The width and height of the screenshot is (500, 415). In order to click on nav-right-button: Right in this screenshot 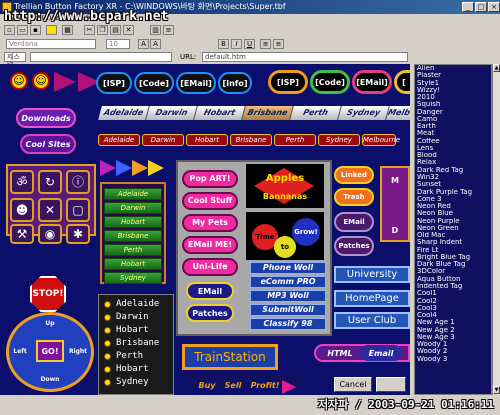, I will do `click(78, 351)`.